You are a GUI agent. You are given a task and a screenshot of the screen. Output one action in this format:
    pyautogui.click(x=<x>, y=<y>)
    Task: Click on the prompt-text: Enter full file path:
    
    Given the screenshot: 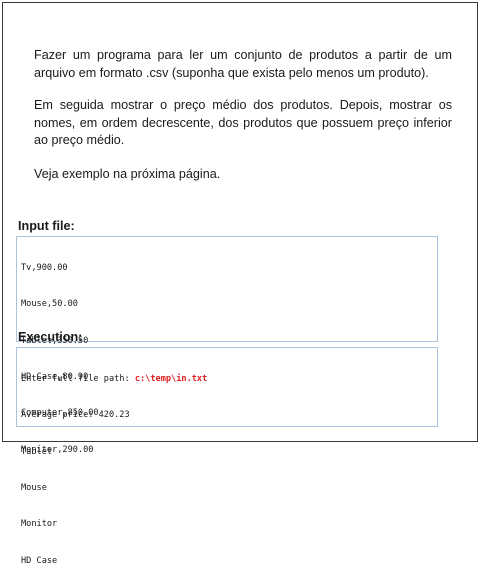 What is the action you would take?
    pyautogui.click(x=78, y=379)
    